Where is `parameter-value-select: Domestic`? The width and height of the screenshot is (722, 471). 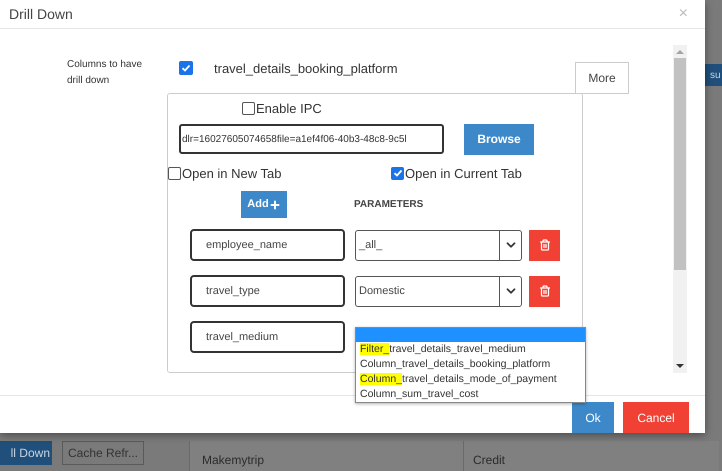
parameter-value-select: Domestic is located at coordinates (438, 291).